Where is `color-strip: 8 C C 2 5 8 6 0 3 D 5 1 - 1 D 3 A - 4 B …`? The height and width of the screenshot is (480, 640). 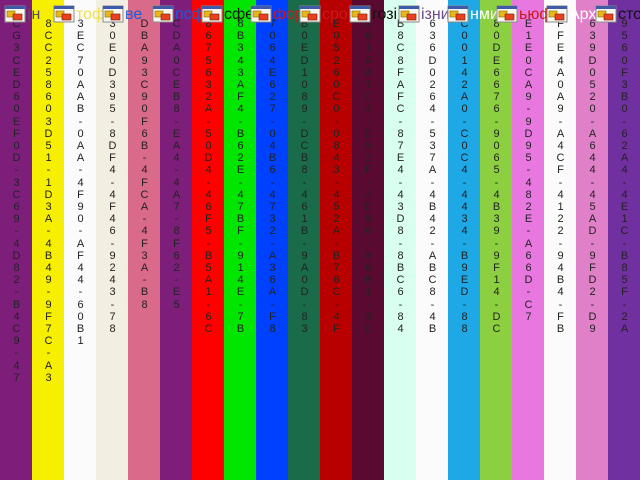
color-strip: 8 C C 2 5 8 6 0 3 D 5 1 - 1 D 3 A - 4 B … is located at coordinates (48, 240).